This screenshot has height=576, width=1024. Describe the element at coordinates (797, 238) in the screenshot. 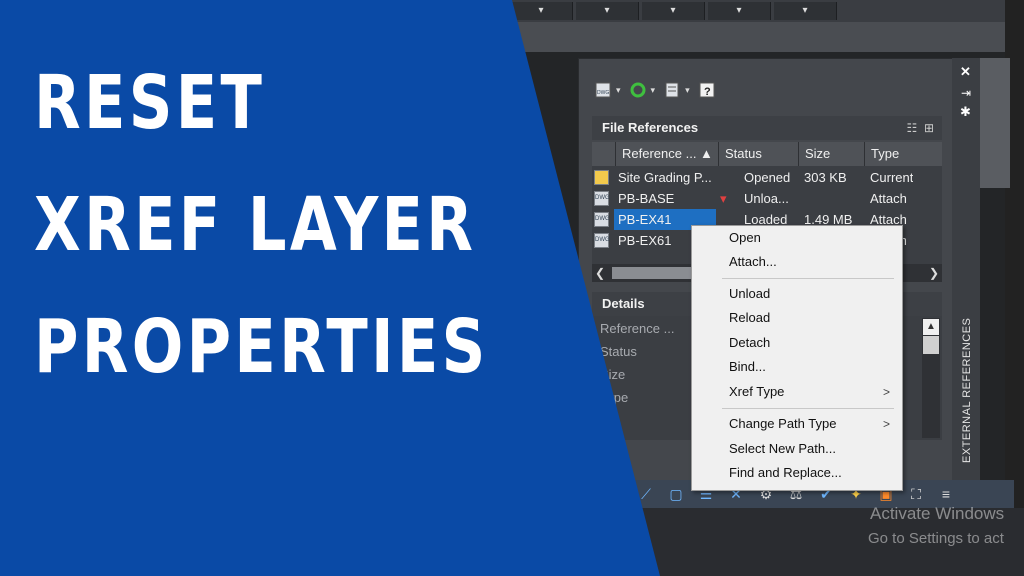

I see `menu-item-open: Open` at that location.